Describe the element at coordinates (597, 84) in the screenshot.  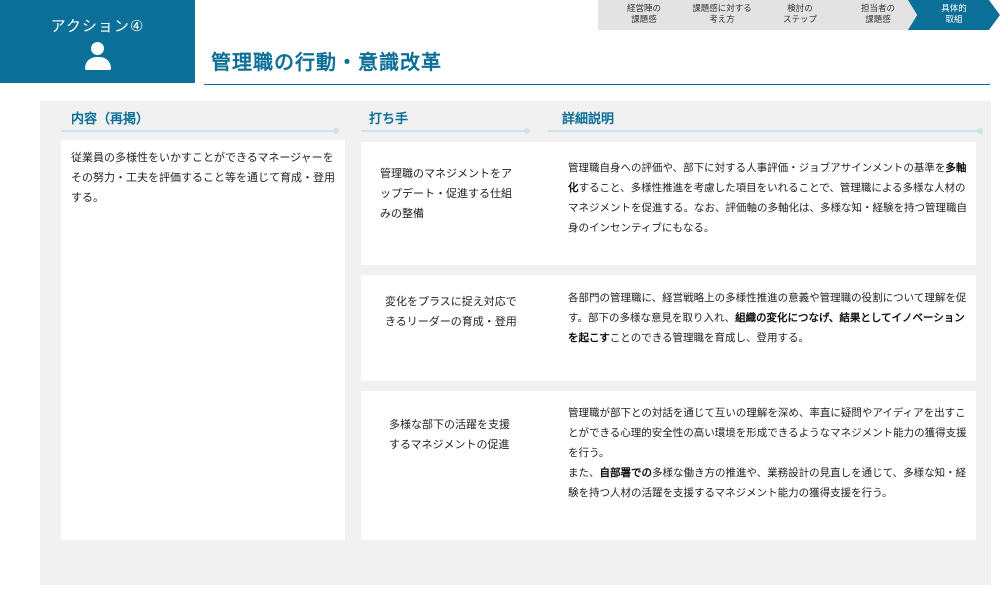
I see `title-divider` at that location.